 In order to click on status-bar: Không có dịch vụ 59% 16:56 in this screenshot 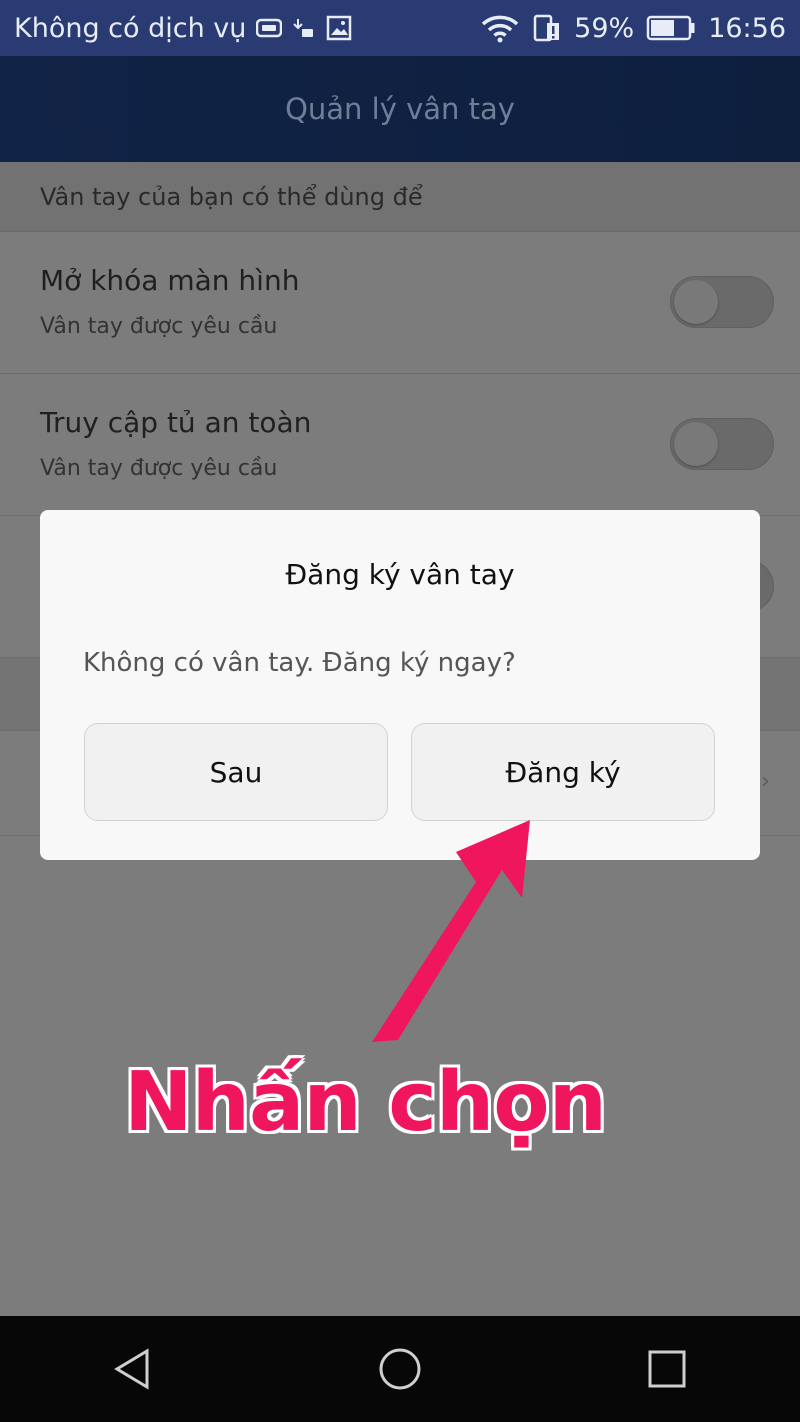, I will do `click(400, 28)`.